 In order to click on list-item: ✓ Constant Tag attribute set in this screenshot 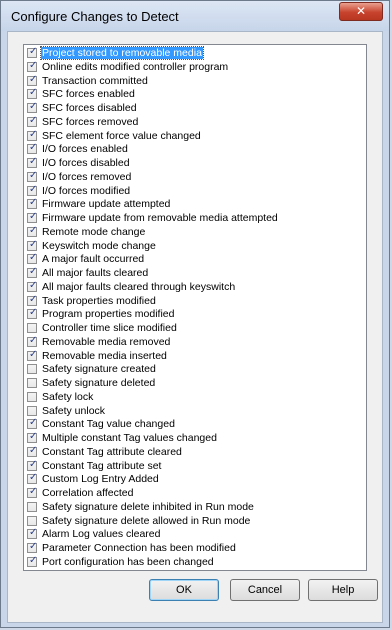, I will do `click(195, 466)`.